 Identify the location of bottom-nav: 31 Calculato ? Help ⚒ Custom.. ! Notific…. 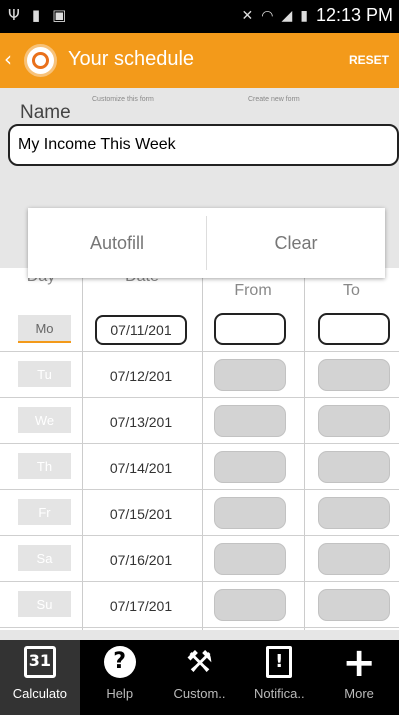
(199, 677).